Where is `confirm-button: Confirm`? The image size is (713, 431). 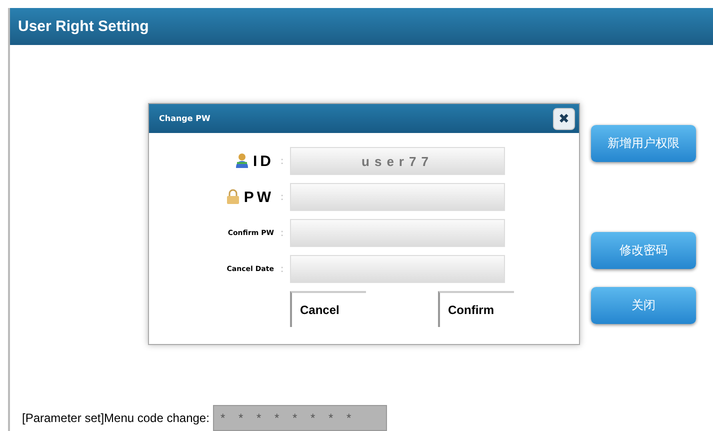 confirm-button: Confirm is located at coordinates (476, 309).